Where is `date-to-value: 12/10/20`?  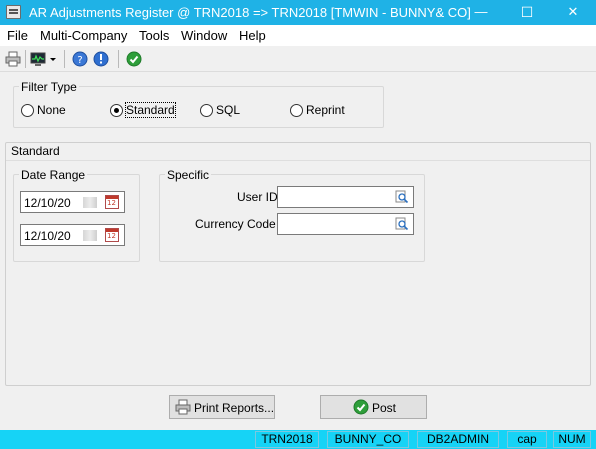 date-to-value: 12/10/20 is located at coordinates (47, 236).